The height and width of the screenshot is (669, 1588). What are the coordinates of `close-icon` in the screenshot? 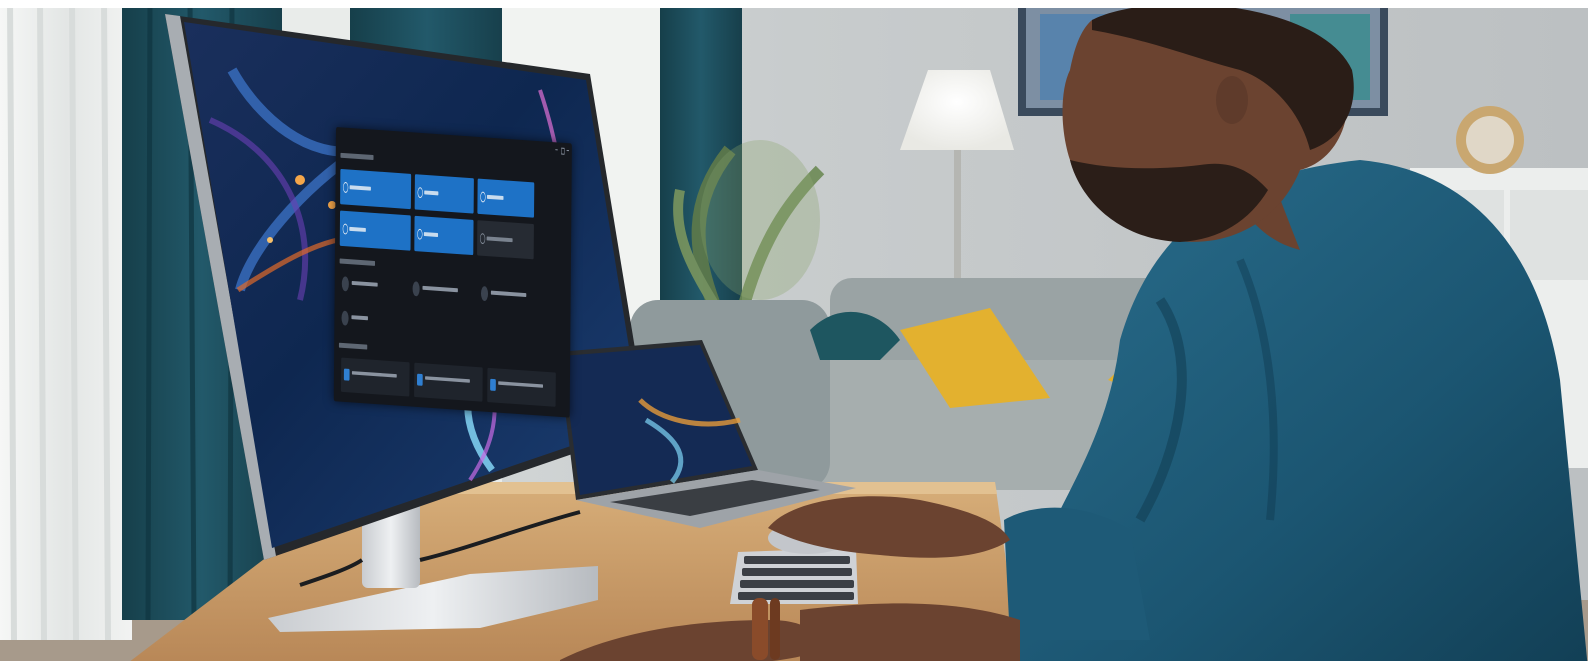 It's located at (568, 150).